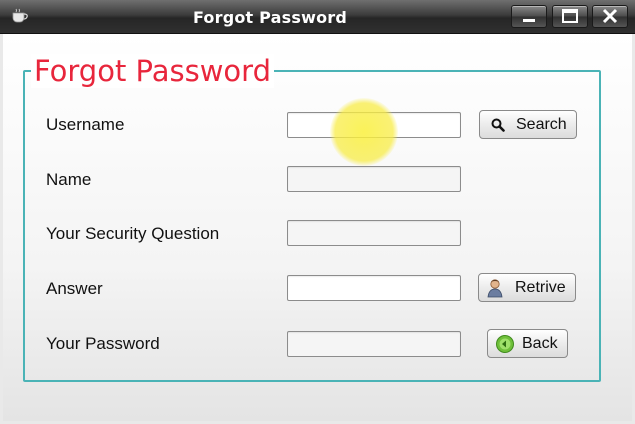  What do you see at coordinates (85, 124) in the screenshot?
I see `username-label: Username` at bounding box center [85, 124].